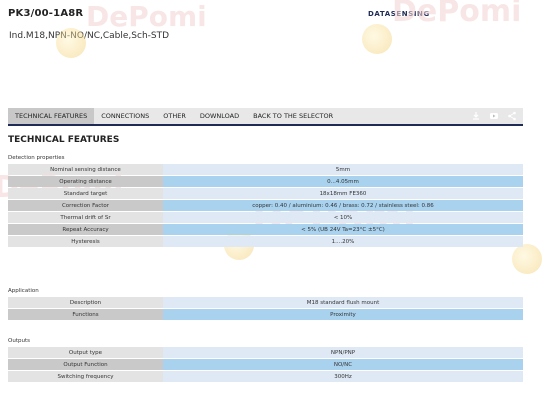 The width and height of the screenshot is (546, 400). I want to click on table-row: Description M18 standard flush mount, so click(265, 302).